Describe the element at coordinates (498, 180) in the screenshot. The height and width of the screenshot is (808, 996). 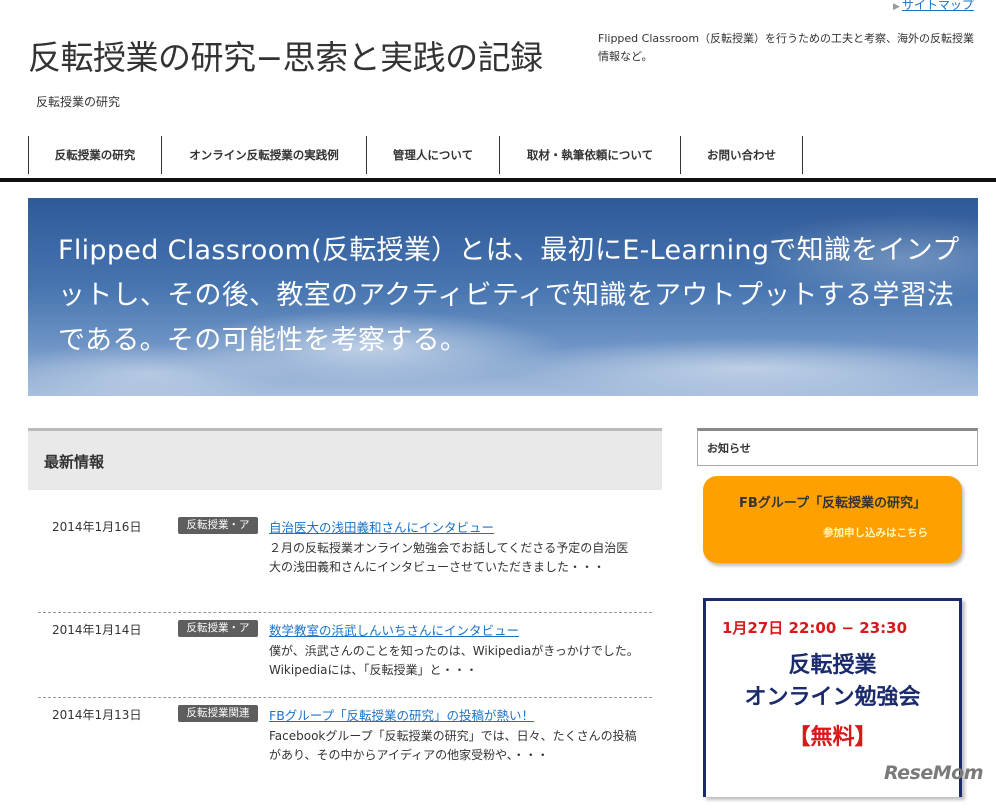
I see `nav-divider` at that location.